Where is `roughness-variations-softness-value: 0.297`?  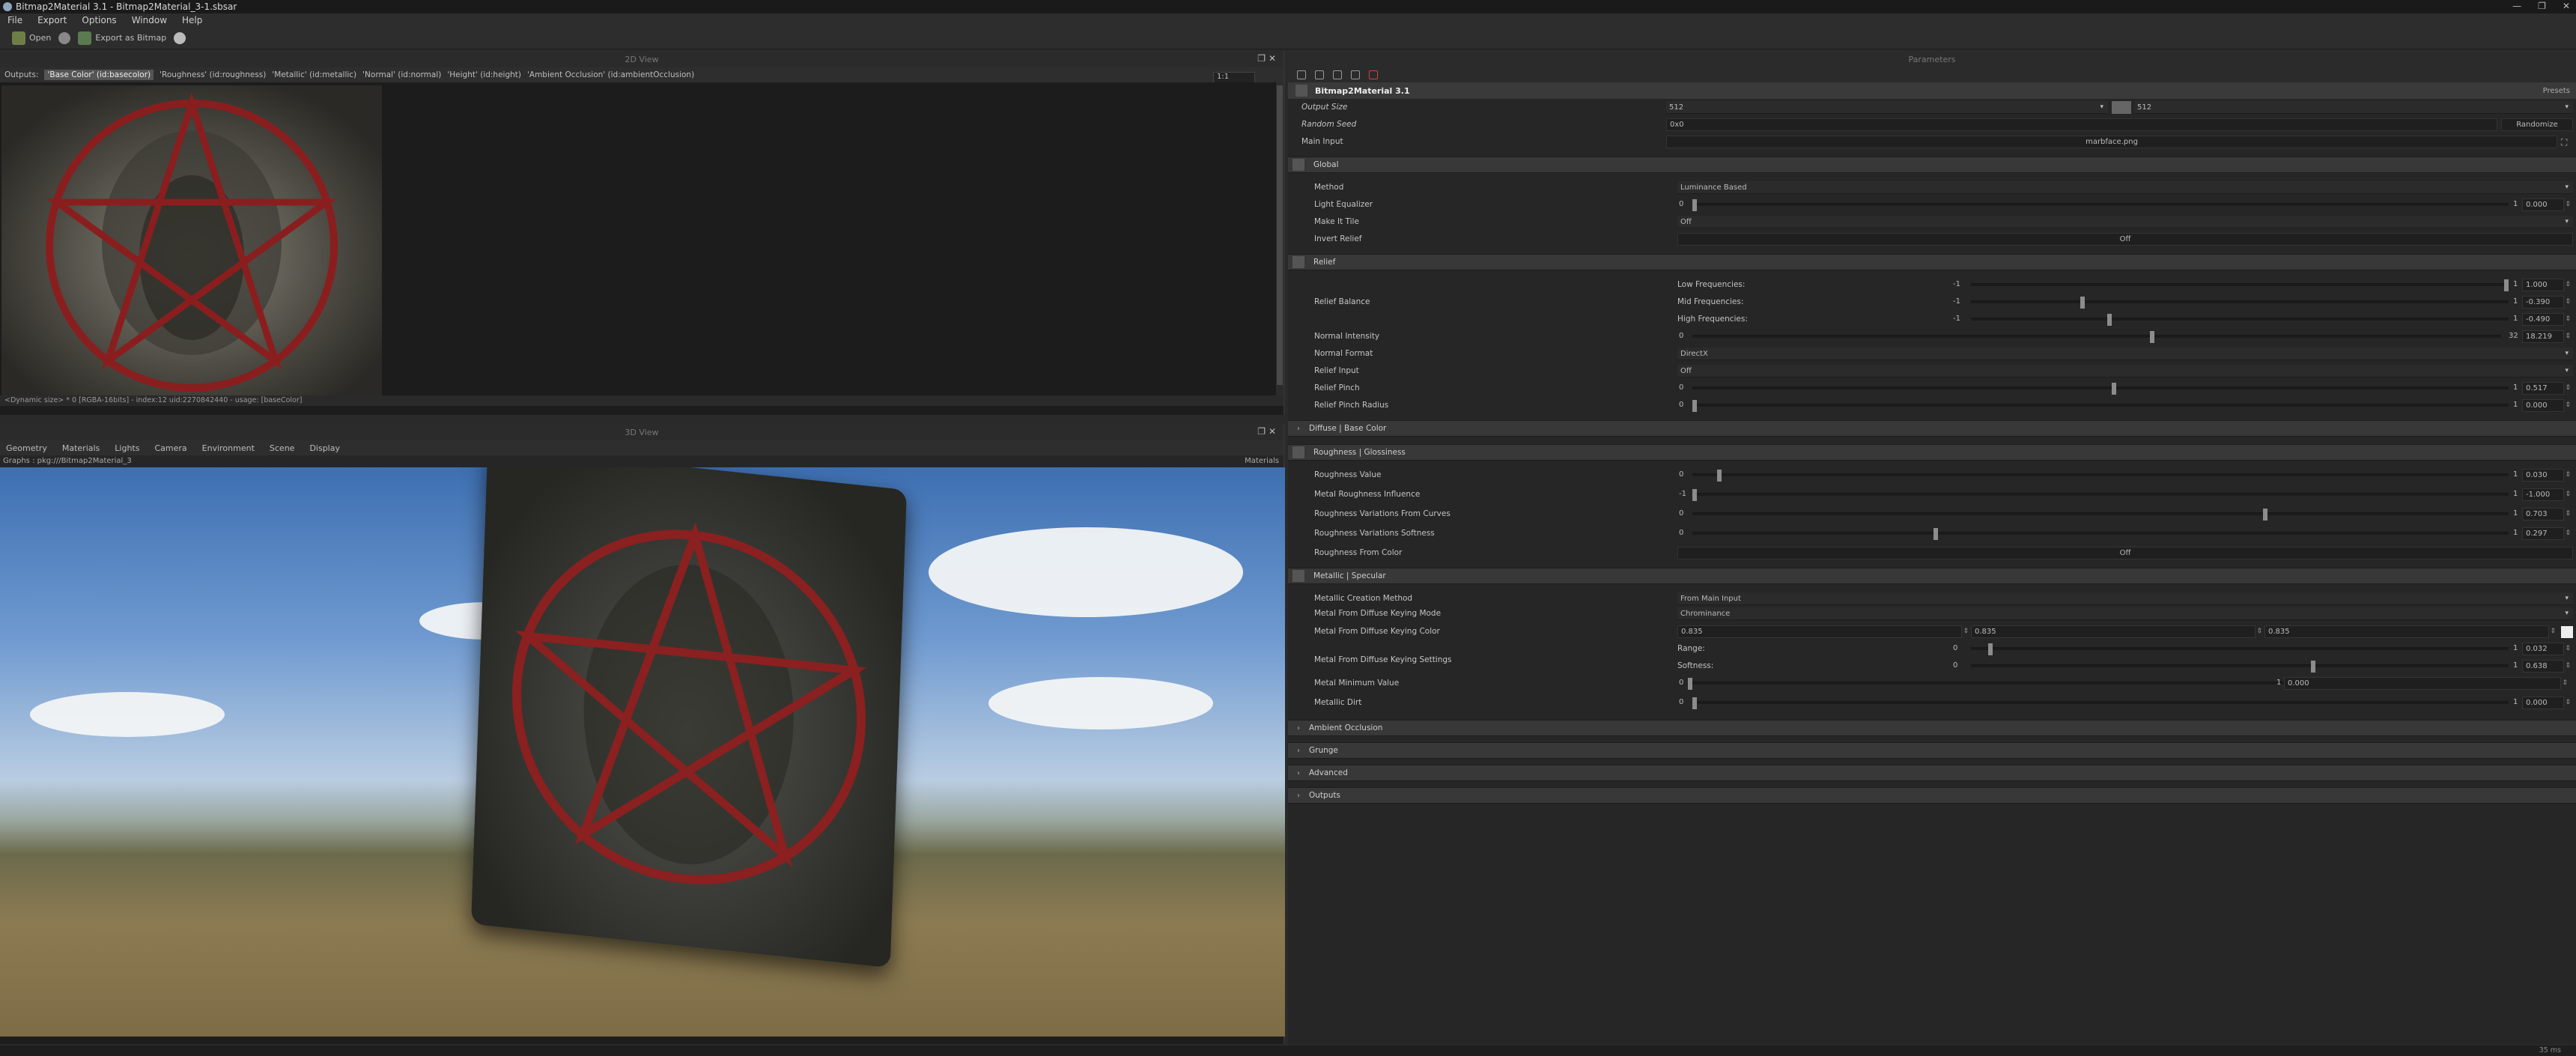
roughness-variations-softness-value: 0.297 is located at coordinates (2546, 533).